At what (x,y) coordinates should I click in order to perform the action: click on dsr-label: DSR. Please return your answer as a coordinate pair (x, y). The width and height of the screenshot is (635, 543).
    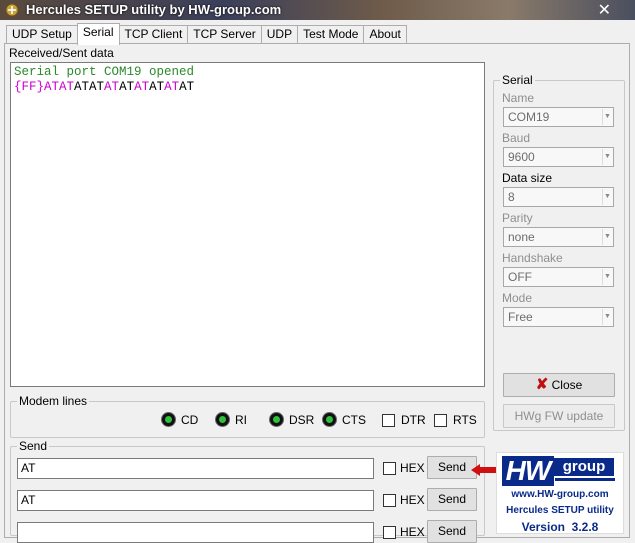
    Looking at the image, I should click on (302, 420).